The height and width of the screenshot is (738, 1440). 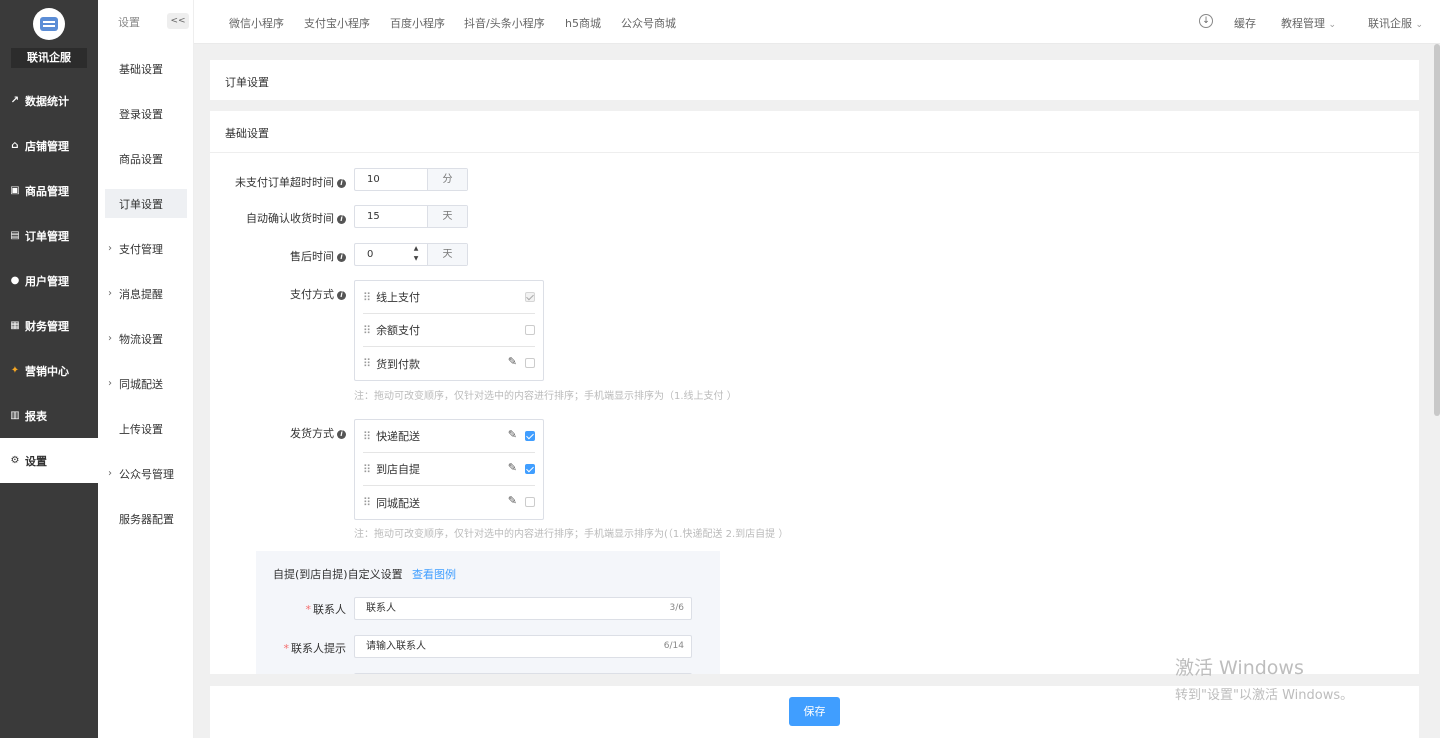 I want to click on payment-balance-checkbox, so click(x=530, y=330).